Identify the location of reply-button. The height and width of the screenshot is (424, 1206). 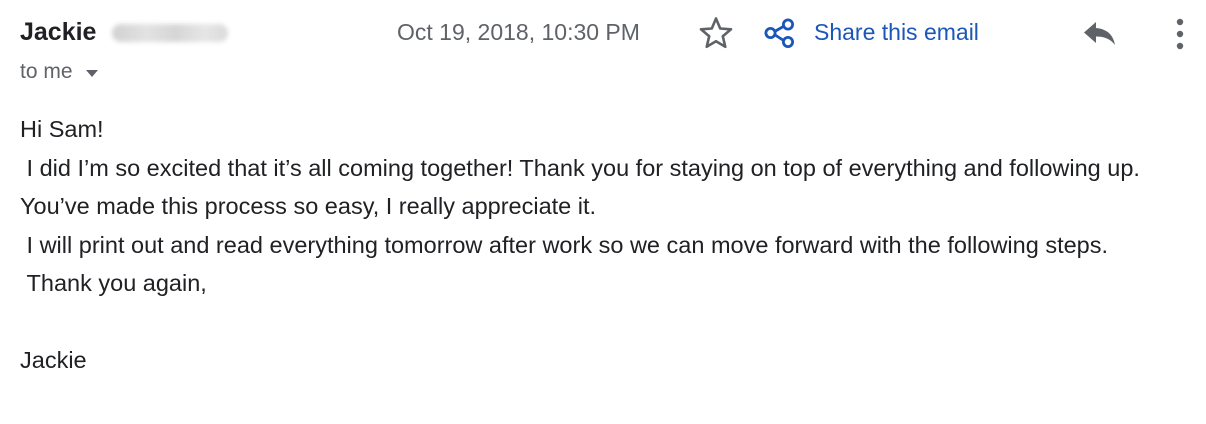
(1100, 33).